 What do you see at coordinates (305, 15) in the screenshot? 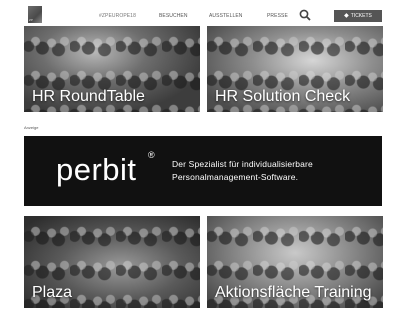
I see `search-icon` at bounding box center [305, 15].